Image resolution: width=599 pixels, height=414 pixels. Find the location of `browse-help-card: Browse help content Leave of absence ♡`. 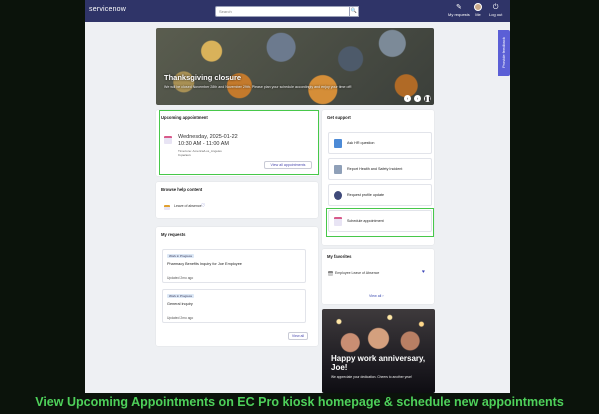

browse-help-card: Browse help content Leave of absence ♡ is located at coordinates (237, 200).